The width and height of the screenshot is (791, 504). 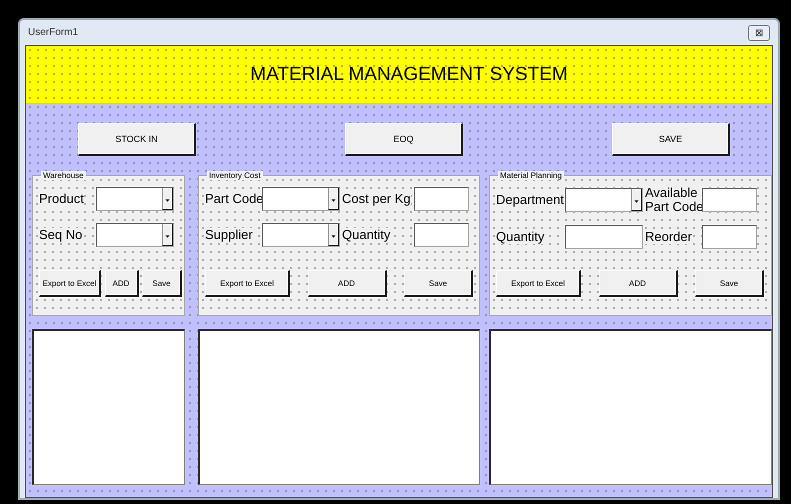 What do you see at coordinates (63, 175) in the screenshot?
I see `frame-title: Warehouse` at bounding box center [63, 175].